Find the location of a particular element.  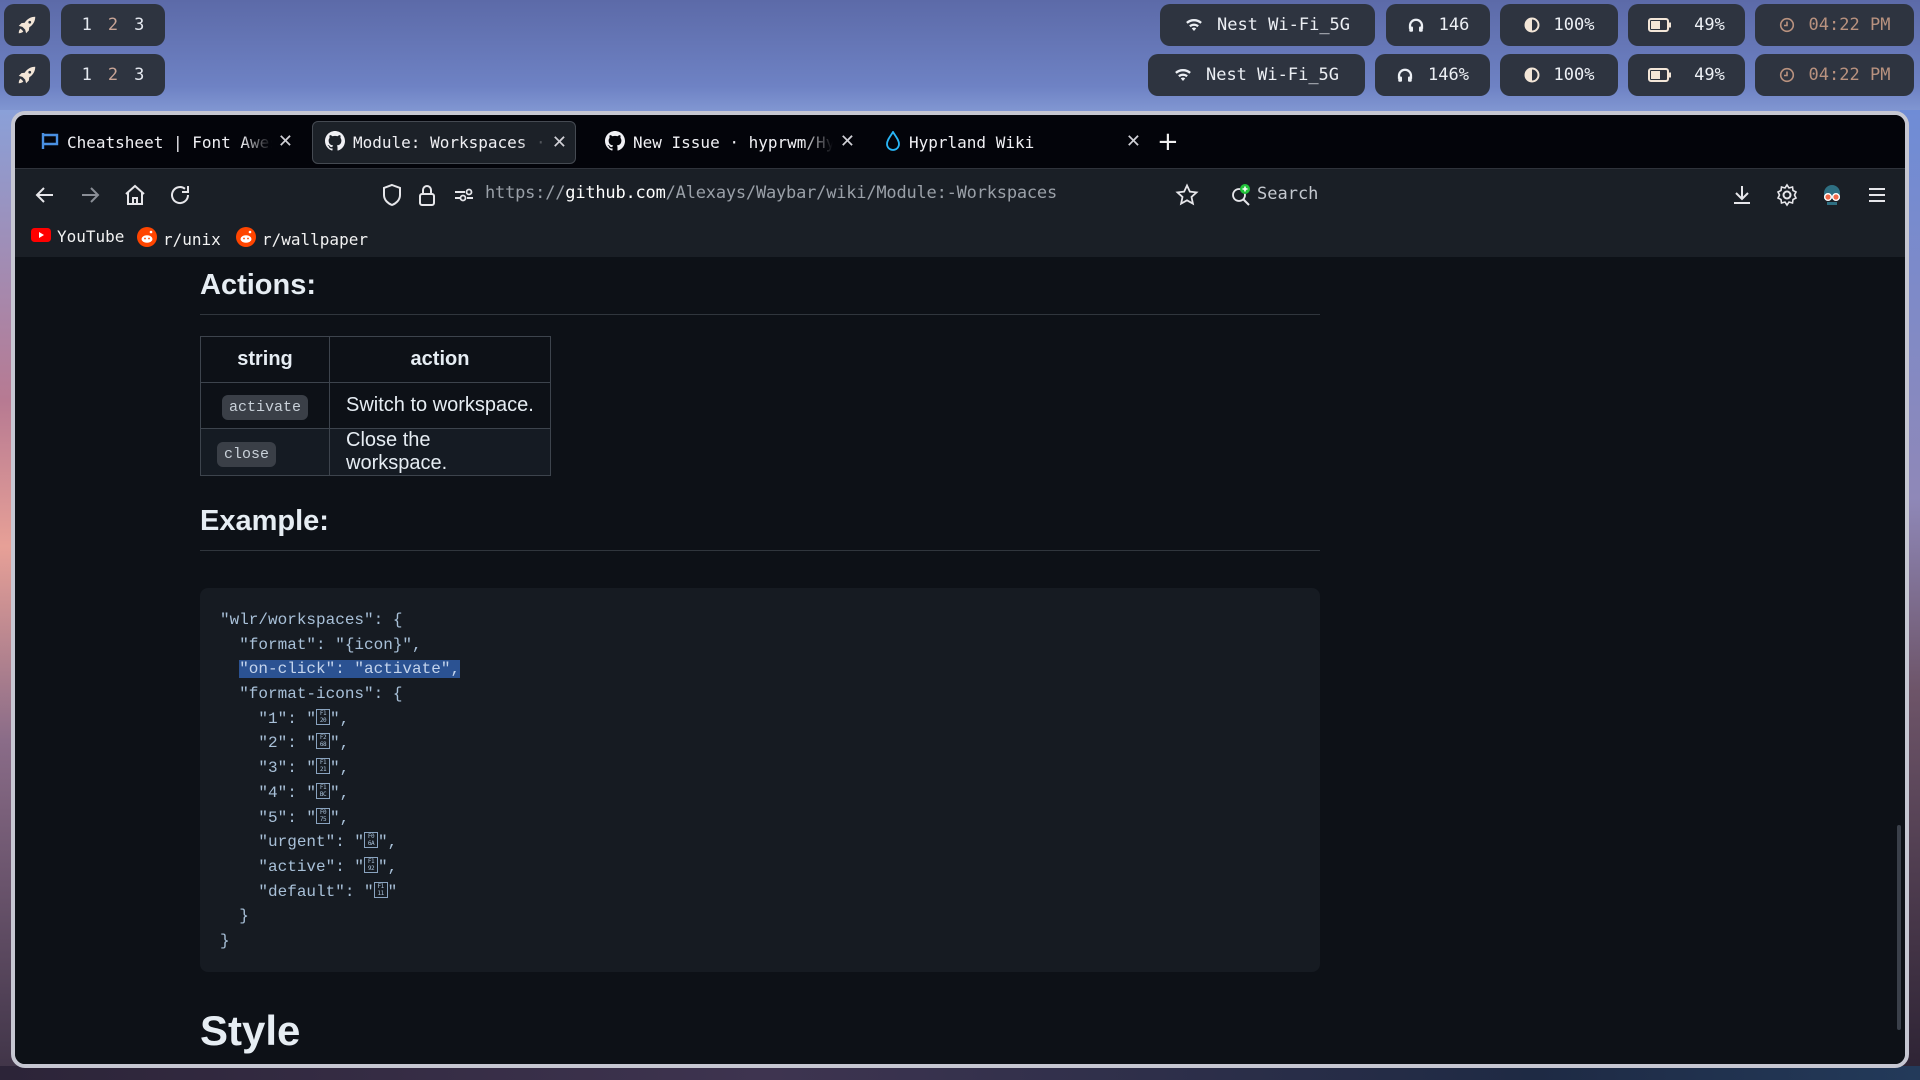

youtube-icon is located at coordinates (41, 236).